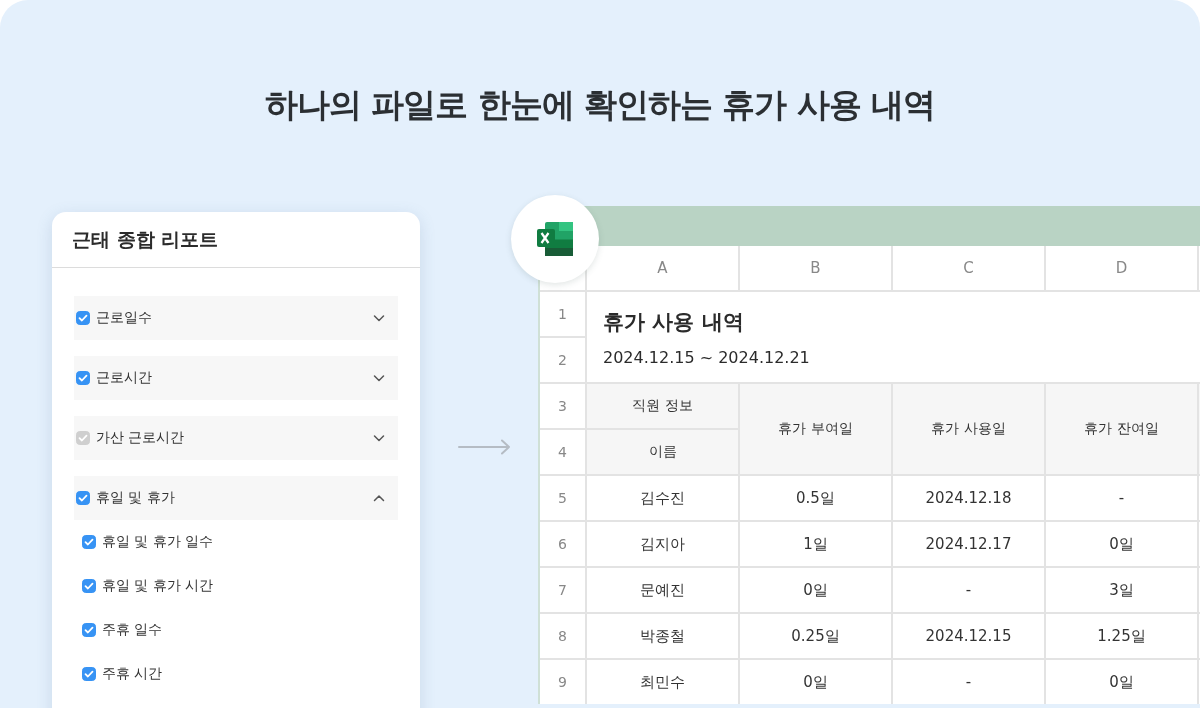 The image size is (1200, 708). I want to click on section-label: 근로시간, so click(124, 378).